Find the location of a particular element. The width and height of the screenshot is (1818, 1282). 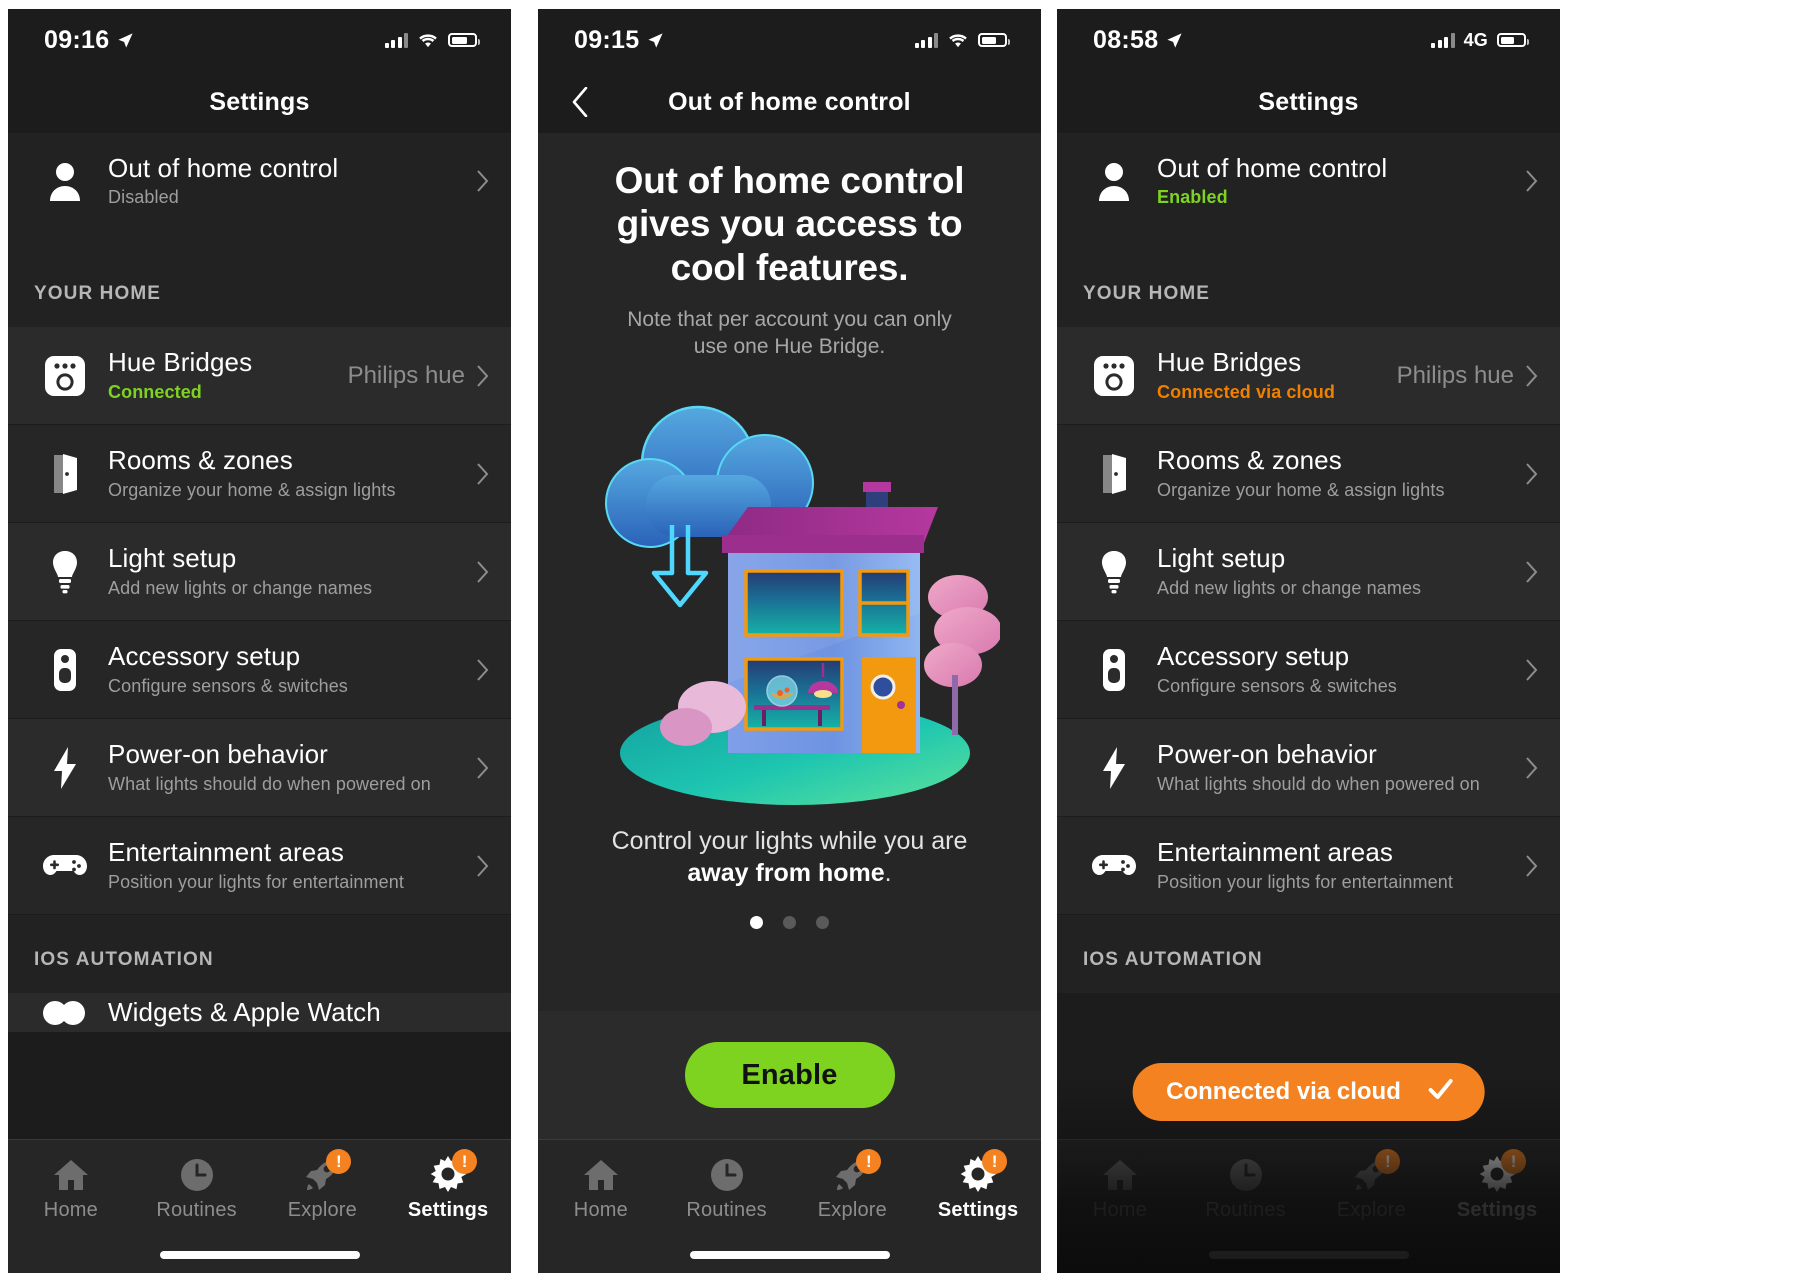

tab-bar: Home Routines ! Explore ! Settings is located at coordinates (789, 1206).